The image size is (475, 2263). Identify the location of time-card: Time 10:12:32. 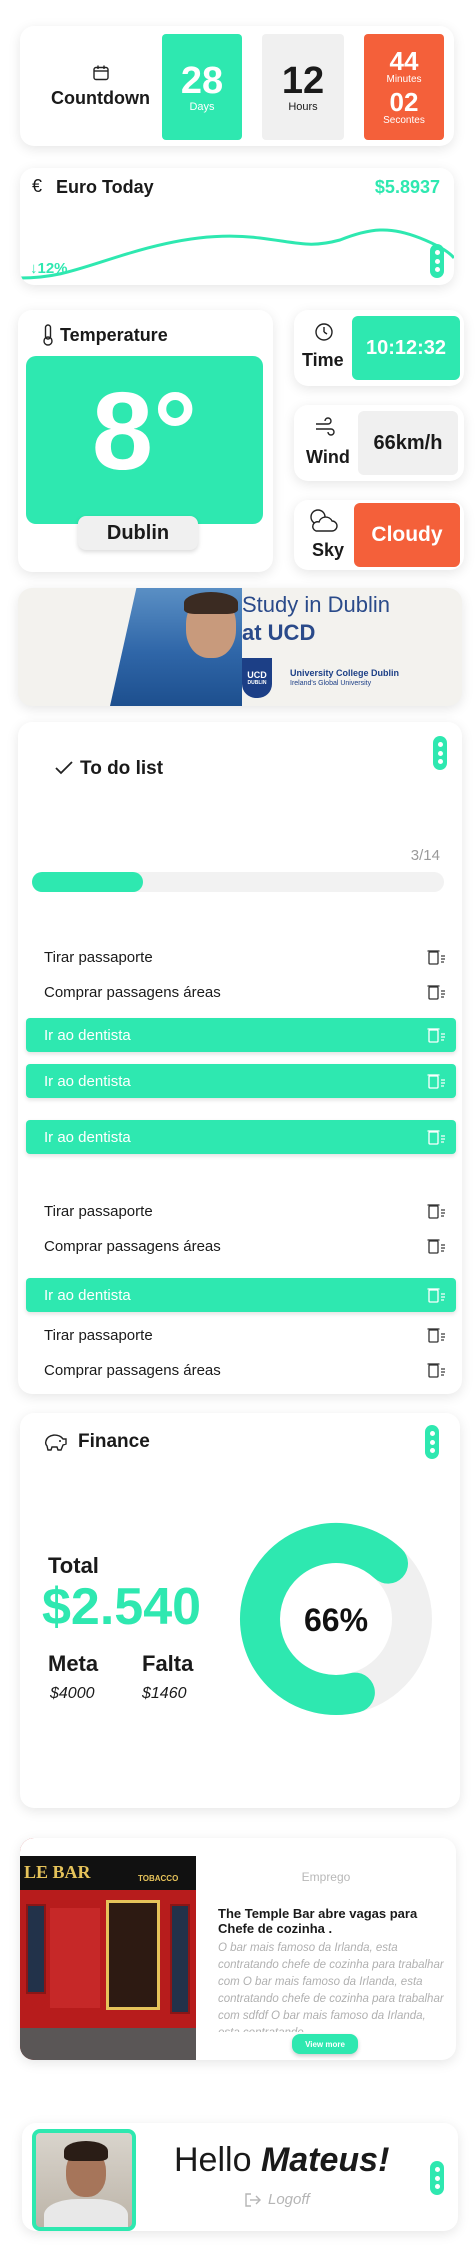
(379, 348).